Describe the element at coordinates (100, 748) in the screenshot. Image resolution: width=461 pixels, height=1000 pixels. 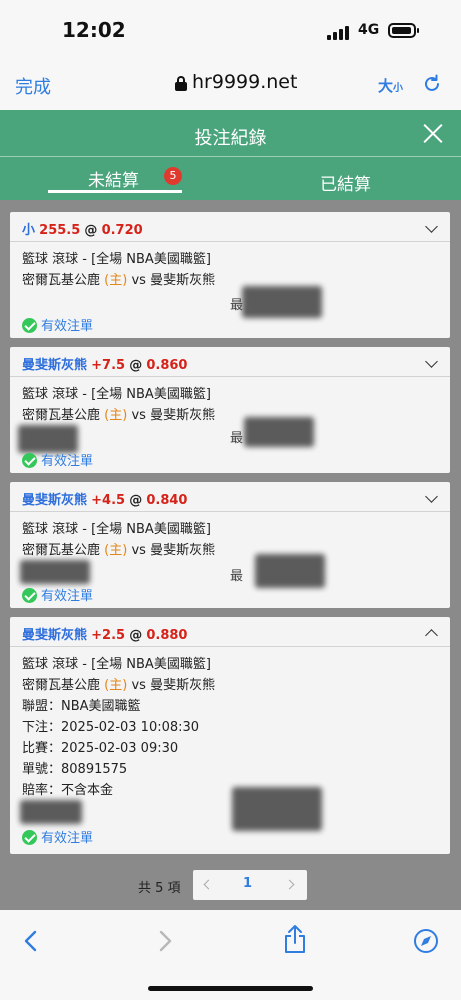
I see `match-time-line: 比賽：2025-02-03 09:30` at that location.